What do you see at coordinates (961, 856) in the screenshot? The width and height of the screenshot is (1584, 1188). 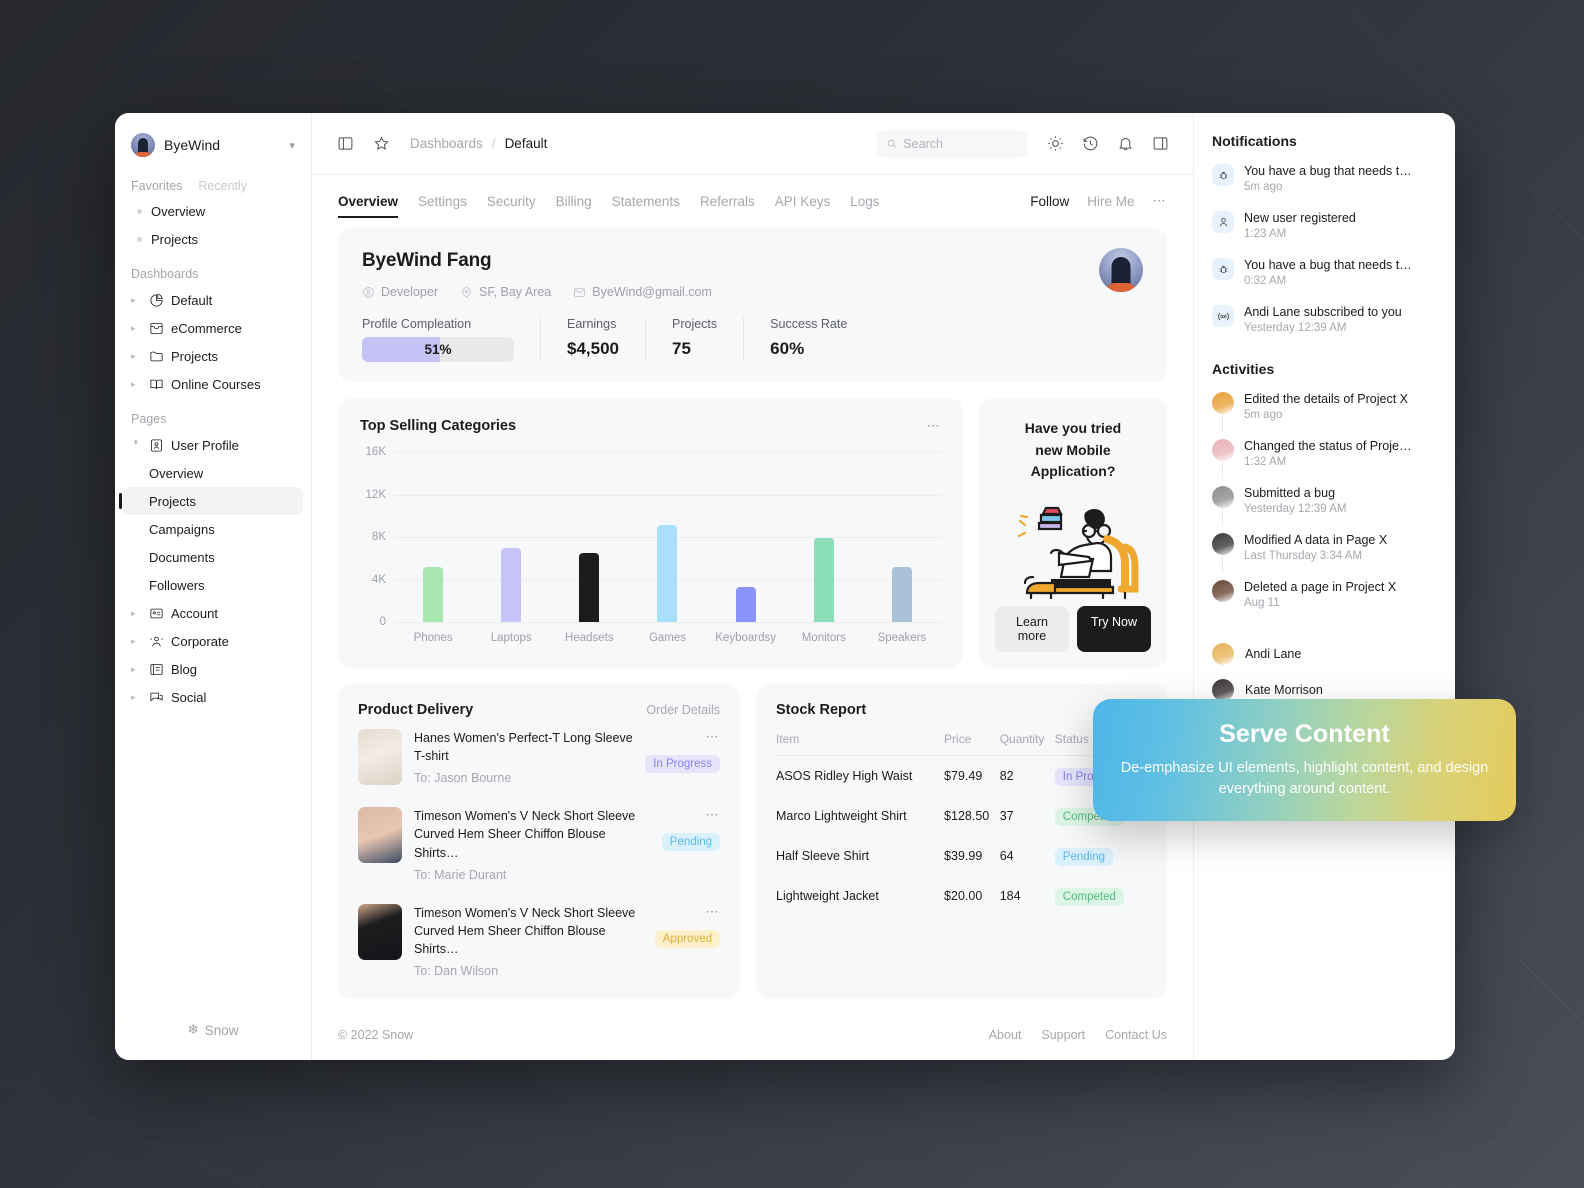 I see `table-row: Half Sleeve Shirt $39.99 64 Pending` at bounding box center [961, 856].